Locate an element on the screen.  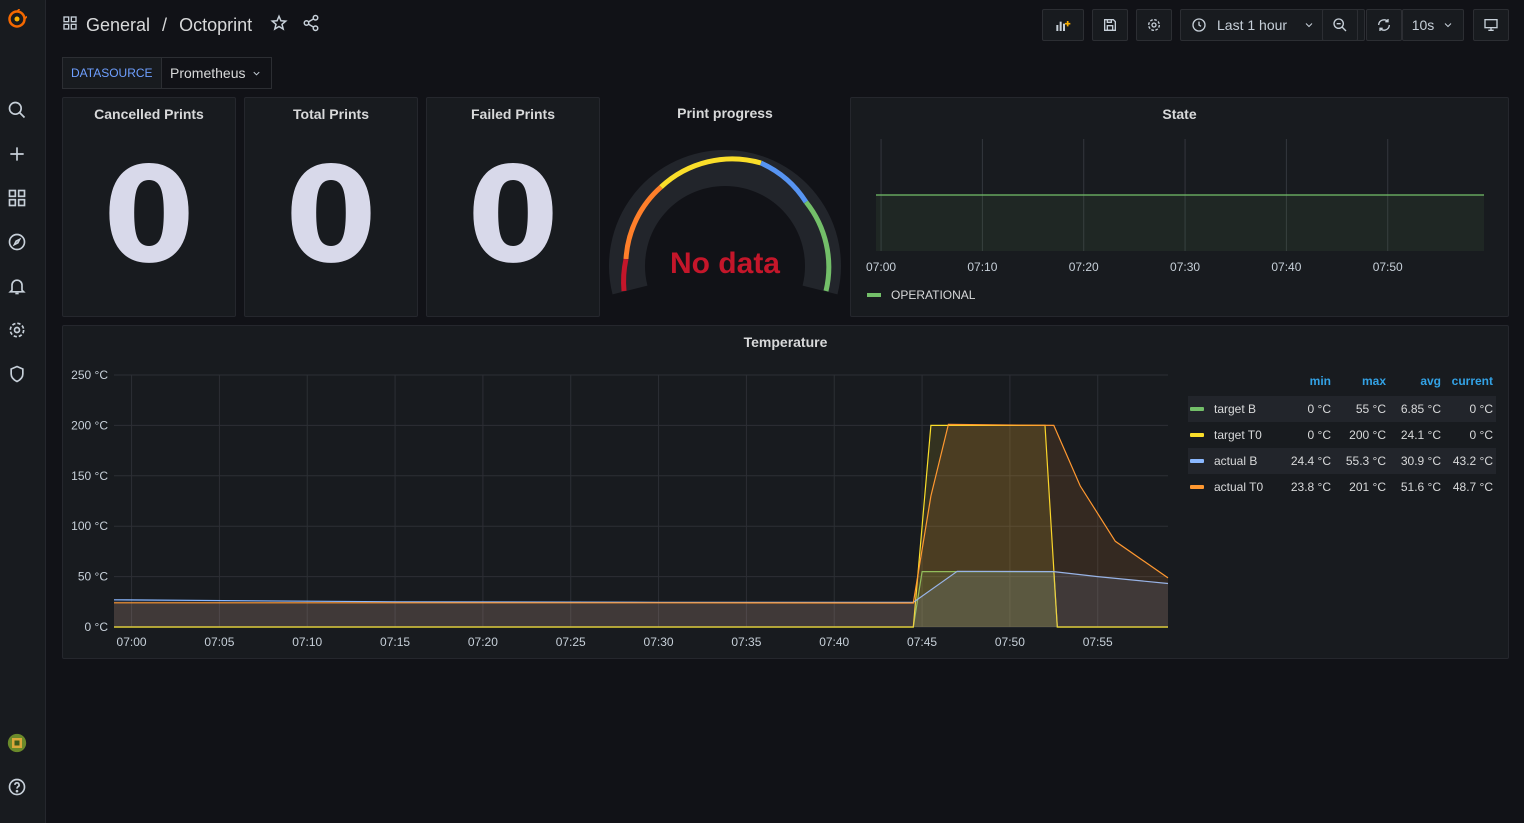
add-panel-button is located at coordinates (1063, 25).